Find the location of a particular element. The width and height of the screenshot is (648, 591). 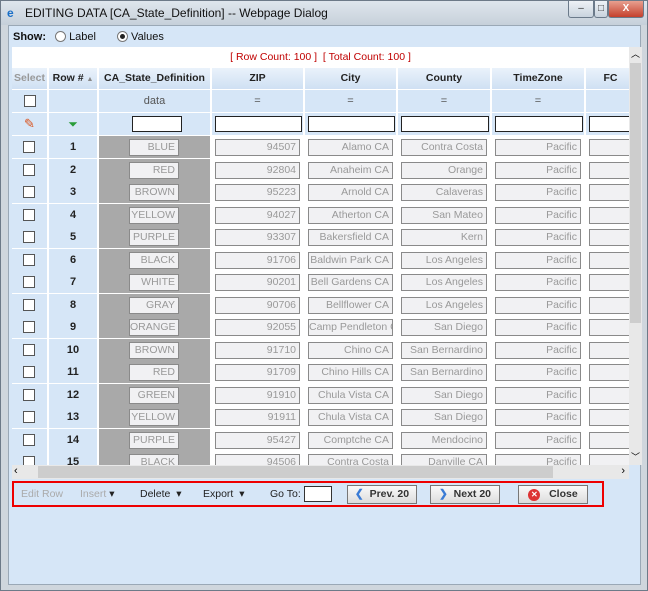

edit-row-button: Edit Row is located at coordinates (42, 494).